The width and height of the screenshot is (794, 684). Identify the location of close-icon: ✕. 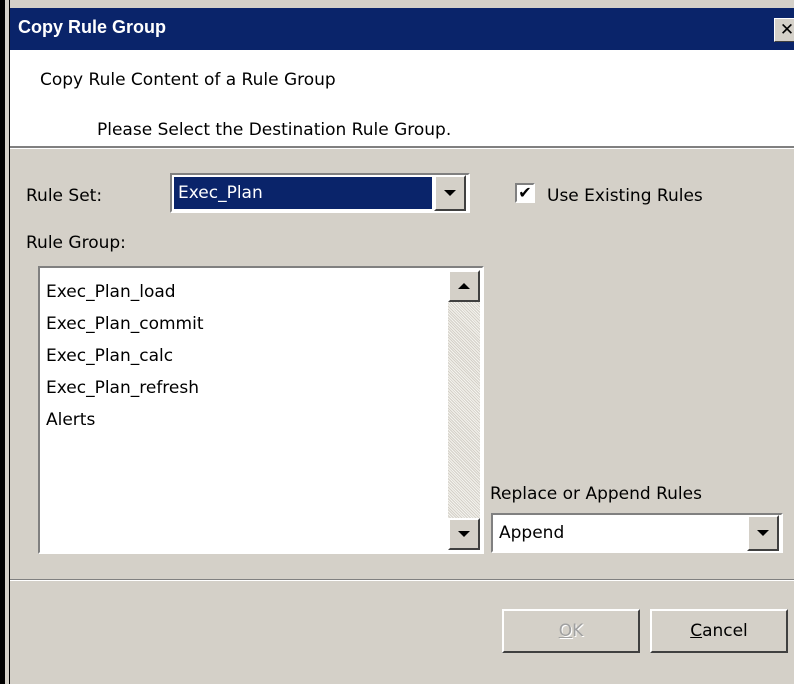
(786, 29).